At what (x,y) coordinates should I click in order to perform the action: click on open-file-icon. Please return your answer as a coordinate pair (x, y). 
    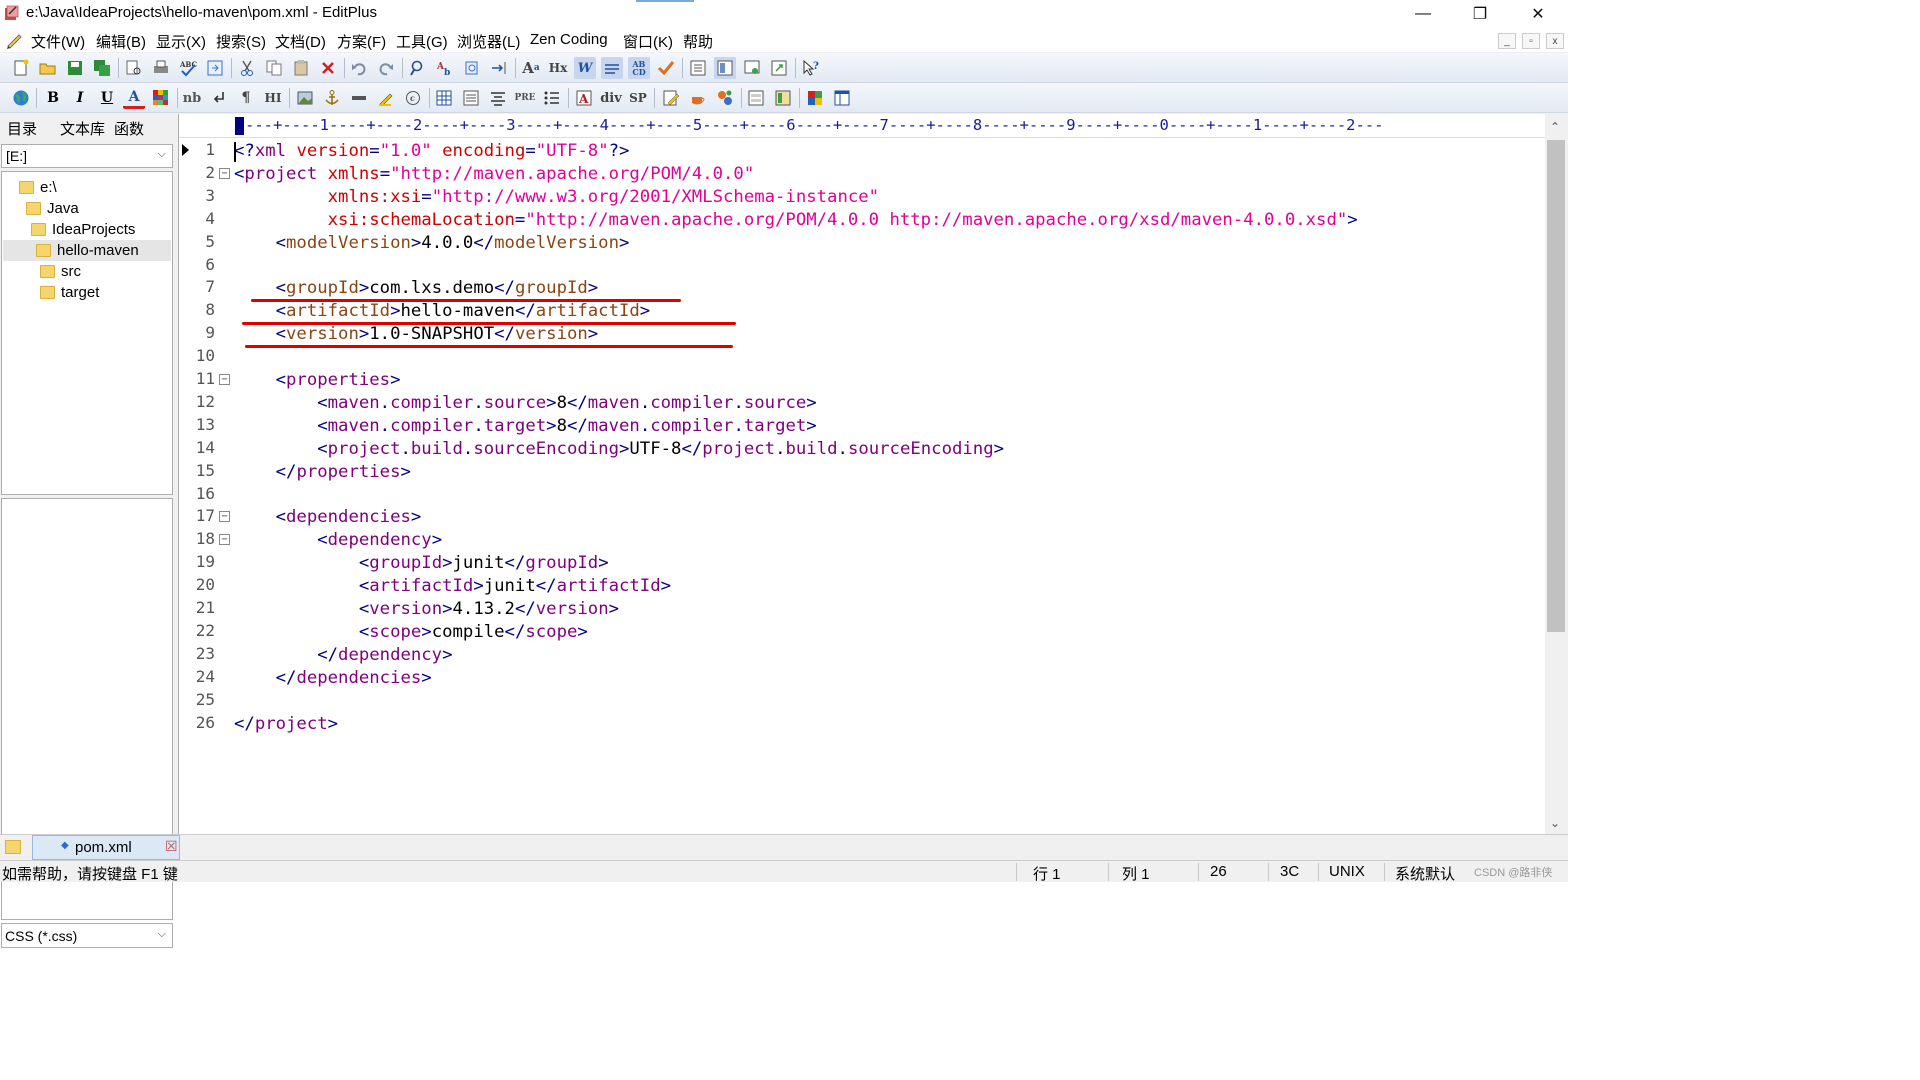
    Looking at the image, I should click on (48, 68).